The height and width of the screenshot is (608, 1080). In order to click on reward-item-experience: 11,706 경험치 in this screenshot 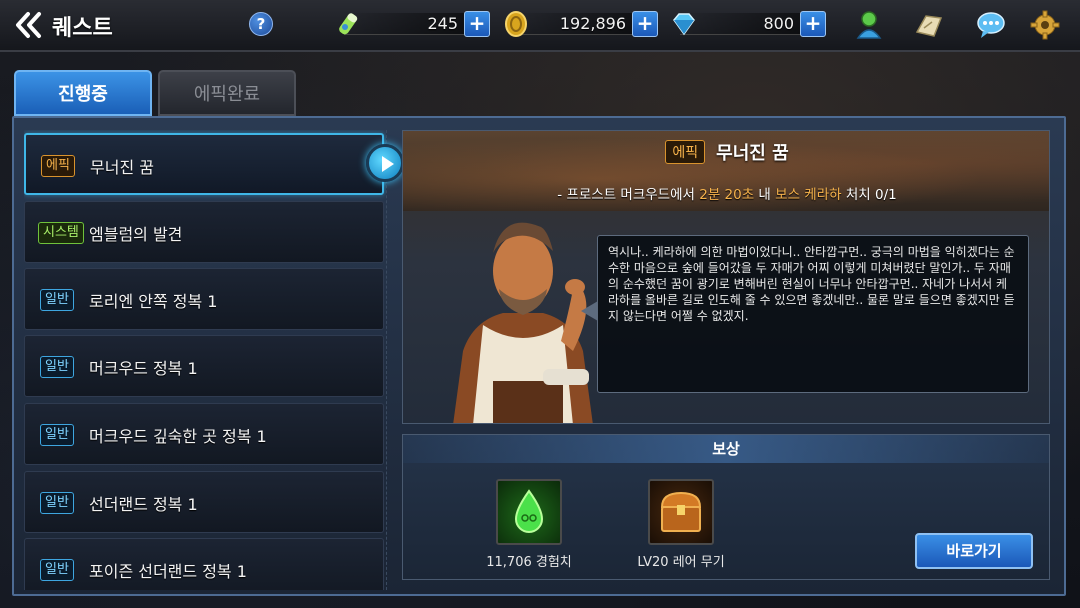, I will do `click(529, 524)`.